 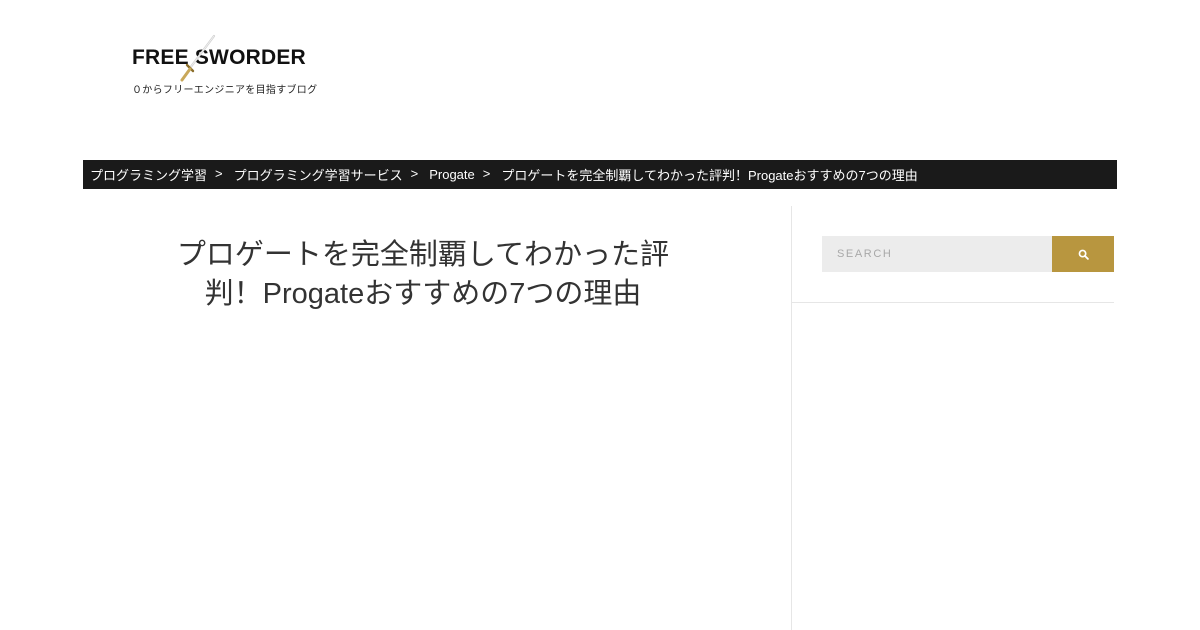 I want to click on breadcrumb-item-progate: Progate, so click(x=452, y=174).